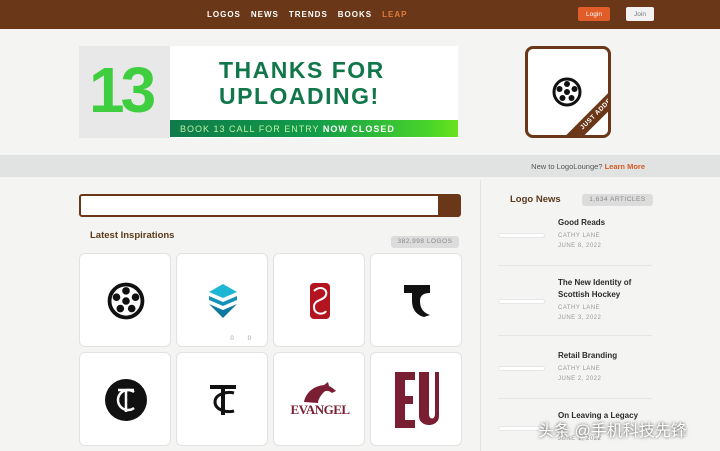 The width and height of the screenshot is (720, 451). What do you see at coordinates (567, 166) in the screenshot?
I see `band-prompt: New to LogoLounge?` at bounding box center [567, 166].